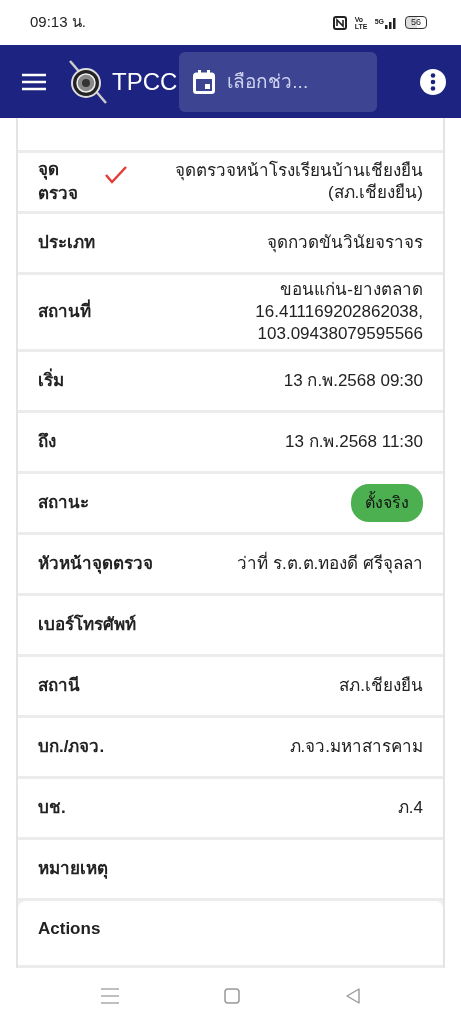  Describe the element at coordinates (353, 381) in the screenshot. I see `field-value: 13 ก.พ.2568 09:30` at that location.